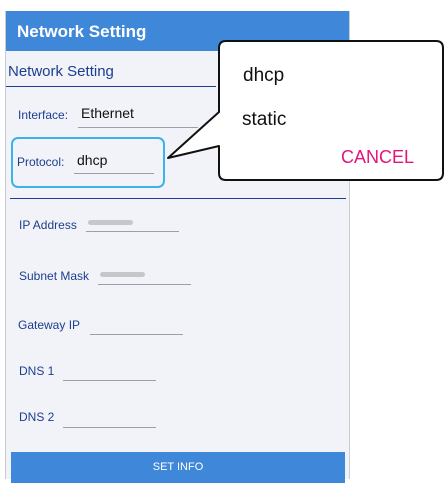 The width and height of the screenshot is (446, 483). What do you see at coordinates (263, 76) in the screenshot?
I see `dropdown-option-dhcp: dhcp` at bounding box center [263, 76].